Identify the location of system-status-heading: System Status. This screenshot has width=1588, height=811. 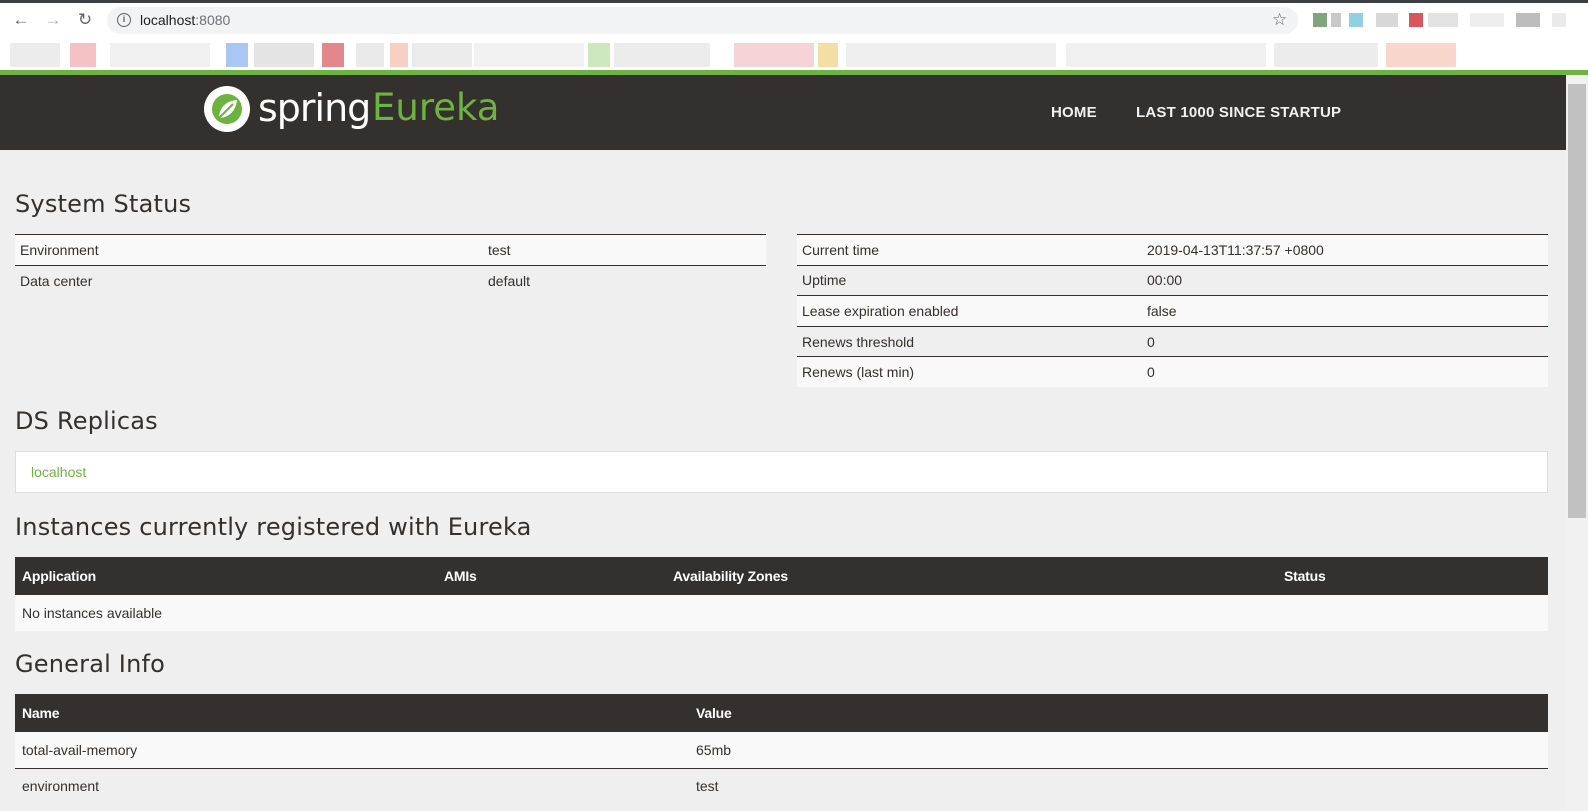
(103, 204).